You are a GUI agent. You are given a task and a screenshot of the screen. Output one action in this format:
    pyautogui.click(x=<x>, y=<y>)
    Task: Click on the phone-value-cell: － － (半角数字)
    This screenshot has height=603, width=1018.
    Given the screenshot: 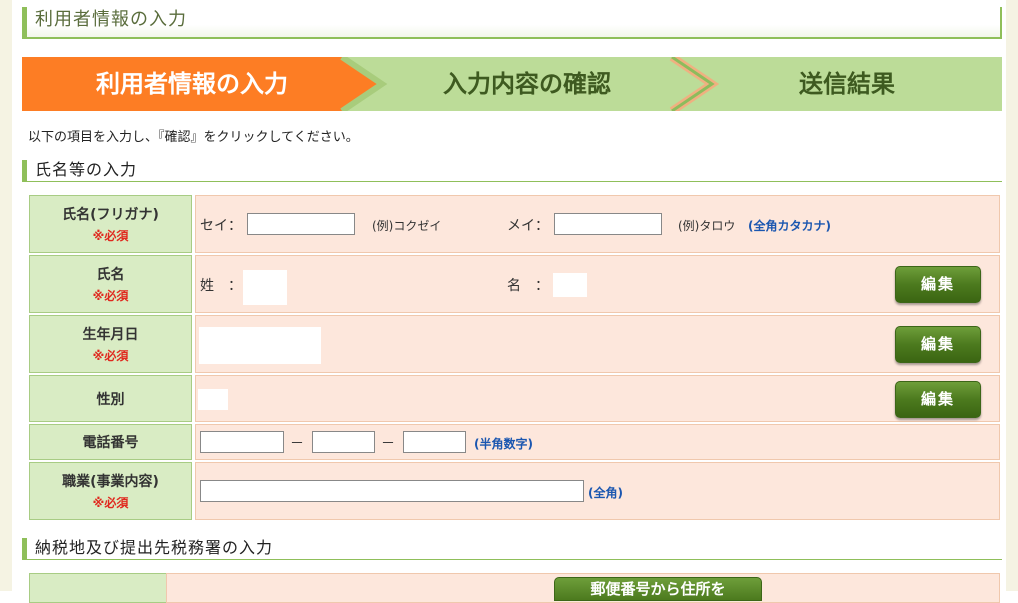 What is the action you would take?
    pyautogui.click(x=597, y=442)
    